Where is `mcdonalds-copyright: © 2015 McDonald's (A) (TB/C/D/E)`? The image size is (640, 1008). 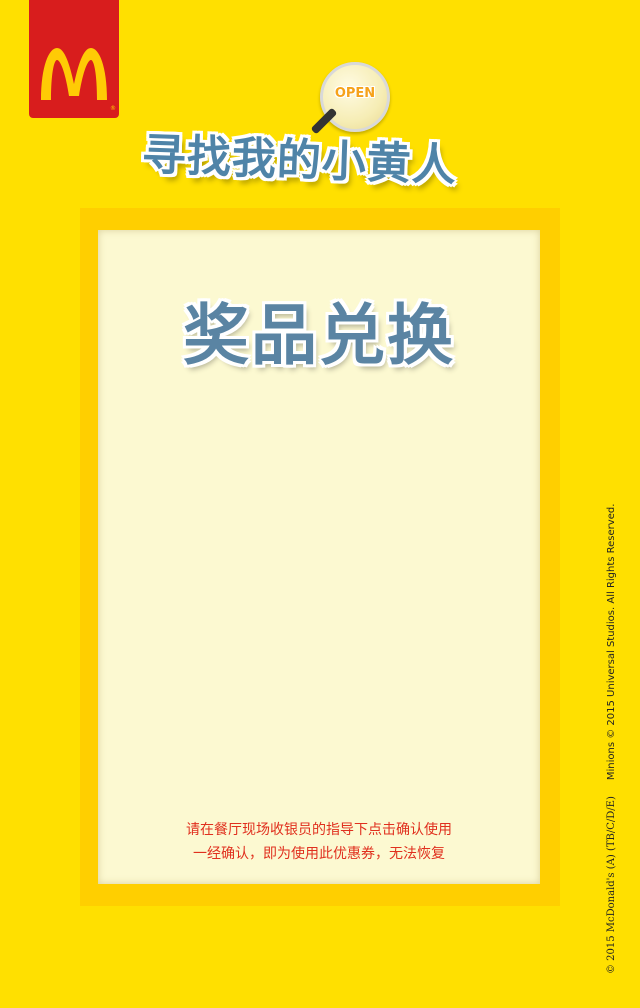
mcdonalds-copyright: © 2015 McDonald's (A) (TB/C/D/E) is located at coordinates (611, 885).